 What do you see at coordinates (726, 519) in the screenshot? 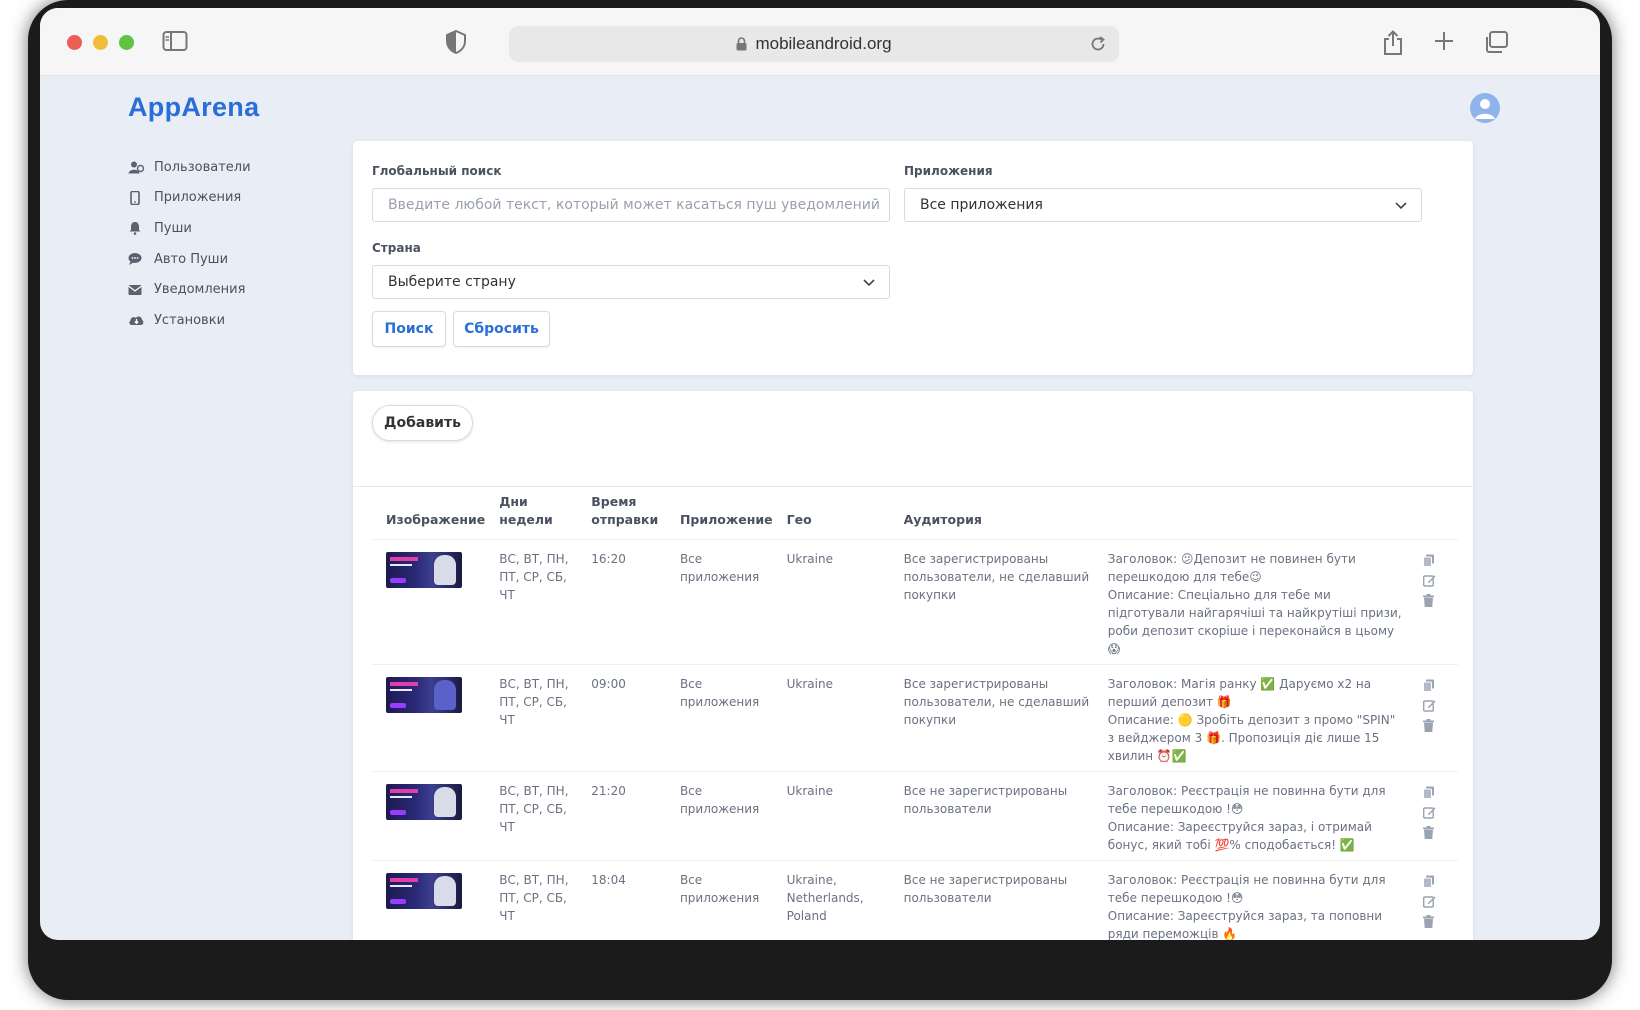
I see `column-app: Приложение` at bounding box center [726, 519].